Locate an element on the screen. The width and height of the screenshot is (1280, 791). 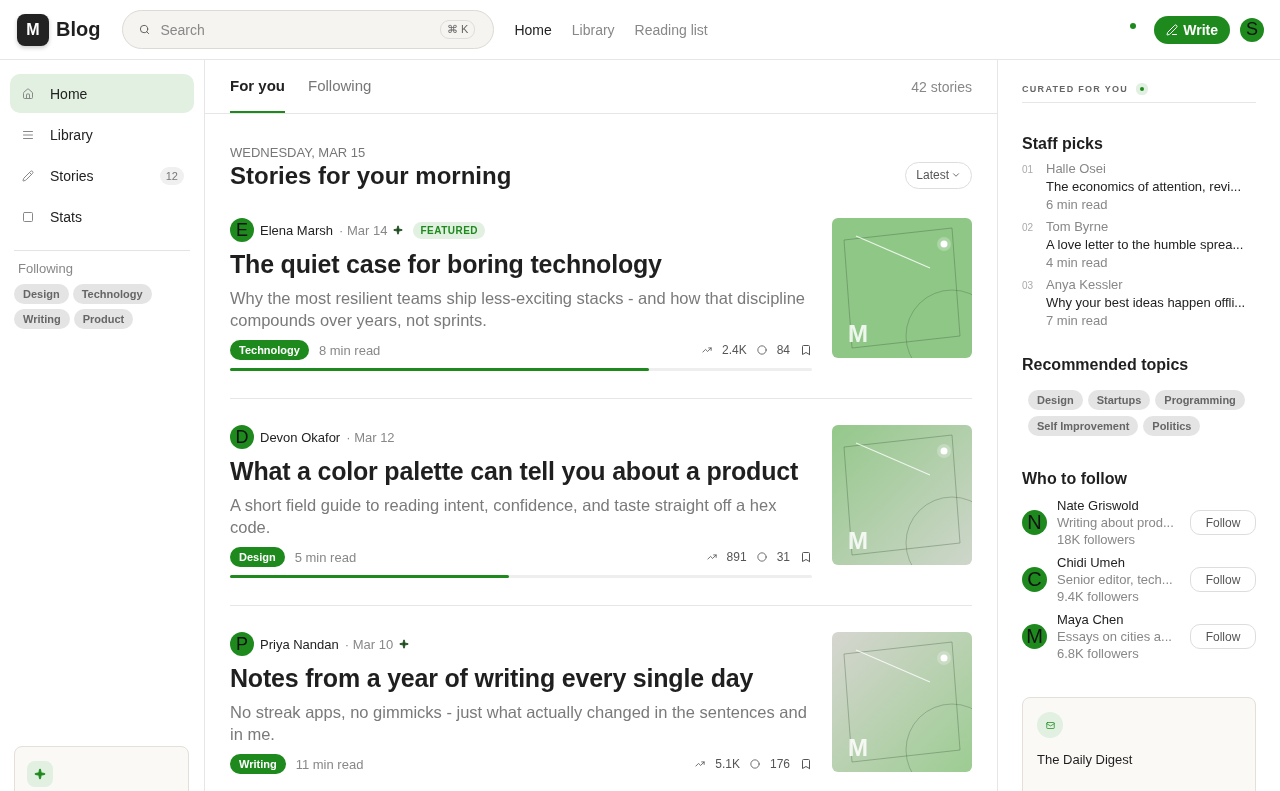
square-icon is located at coordinates (28, 216).